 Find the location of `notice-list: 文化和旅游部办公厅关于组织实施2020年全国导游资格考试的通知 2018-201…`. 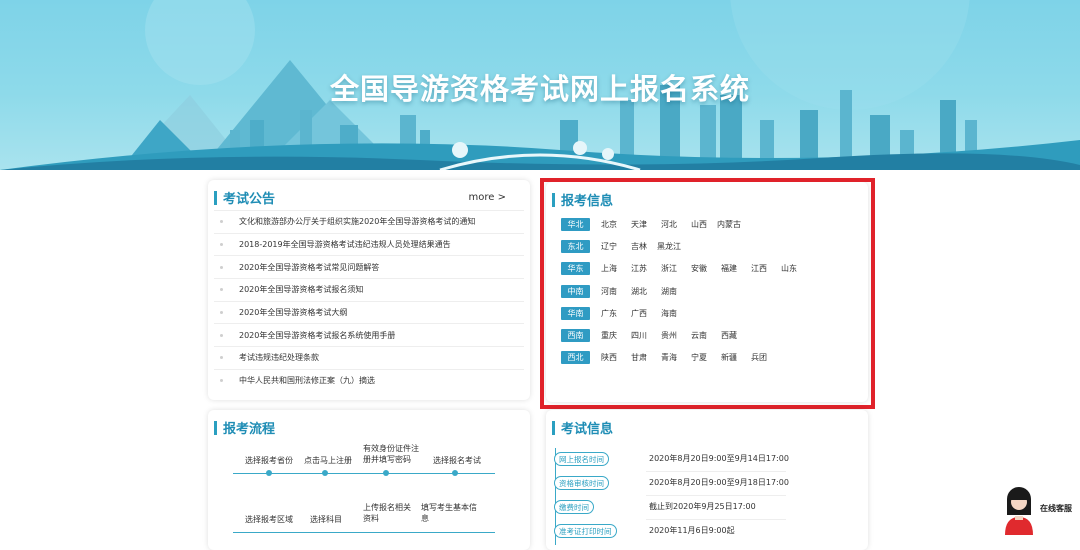

notice-list: 文化和旅游部办公厅关于组织实施2020年全国导游资格考试的通知 2018-201… is located at coordinates (369, 301).